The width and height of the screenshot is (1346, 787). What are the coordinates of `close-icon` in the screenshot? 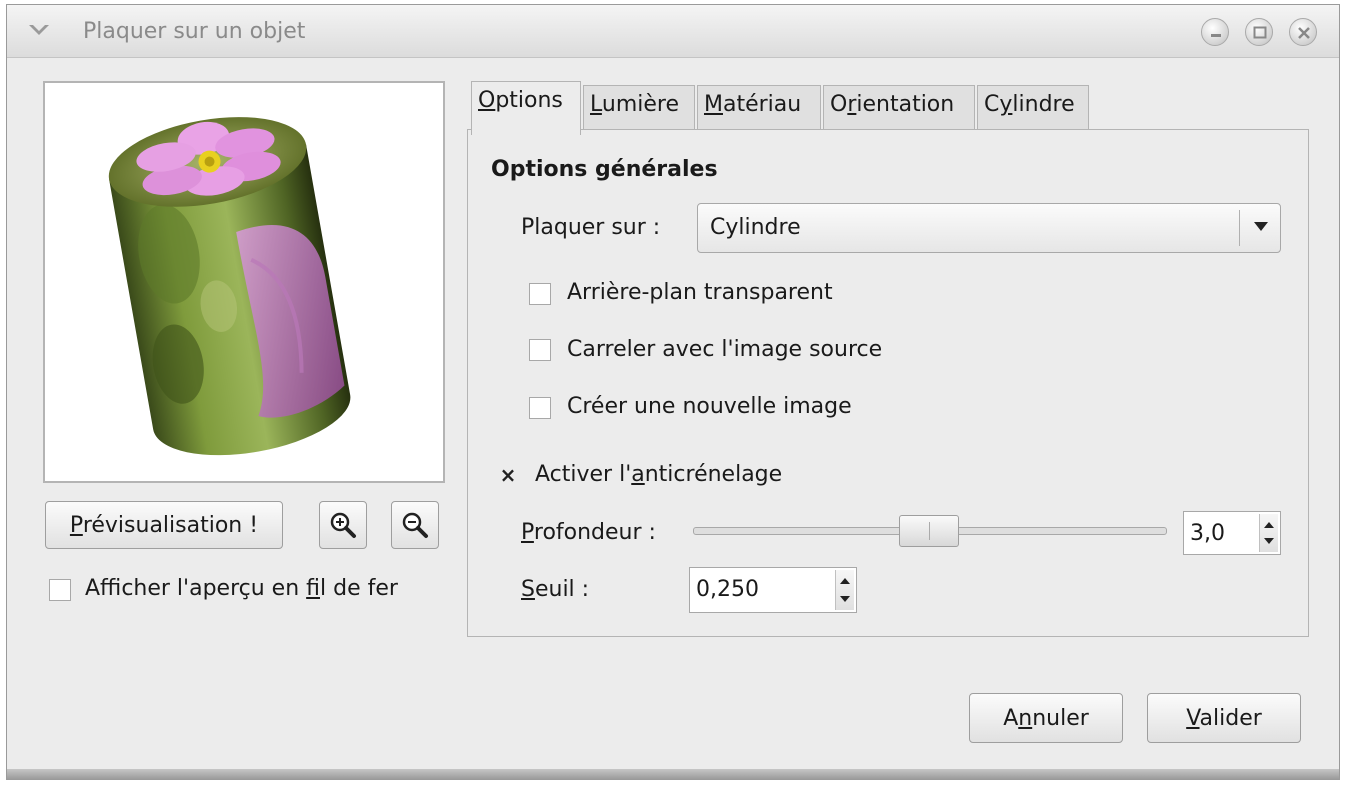 It's located at (1303, 32).